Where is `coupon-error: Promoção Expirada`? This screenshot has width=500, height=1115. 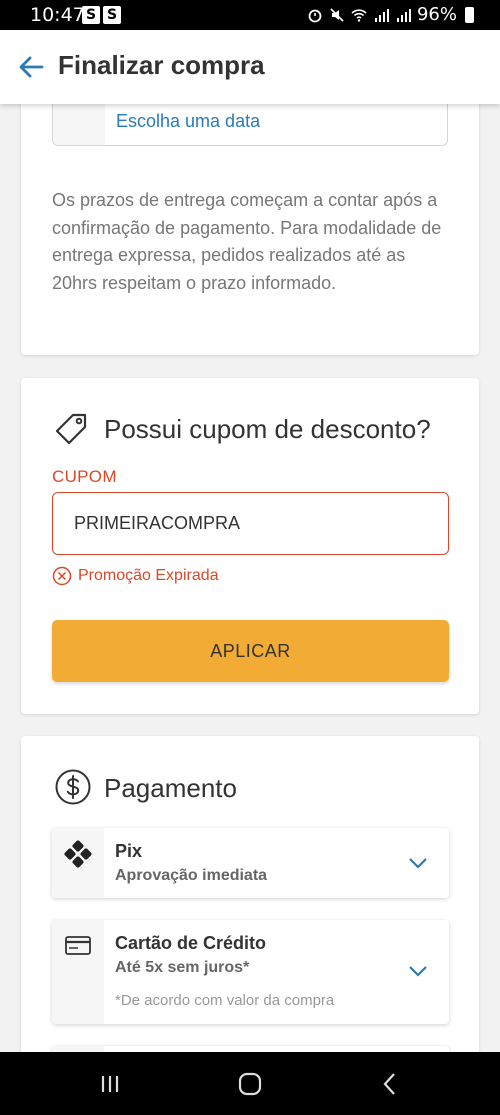
coupon-error: Promoção Expirada is located at coordinates (135, 576).